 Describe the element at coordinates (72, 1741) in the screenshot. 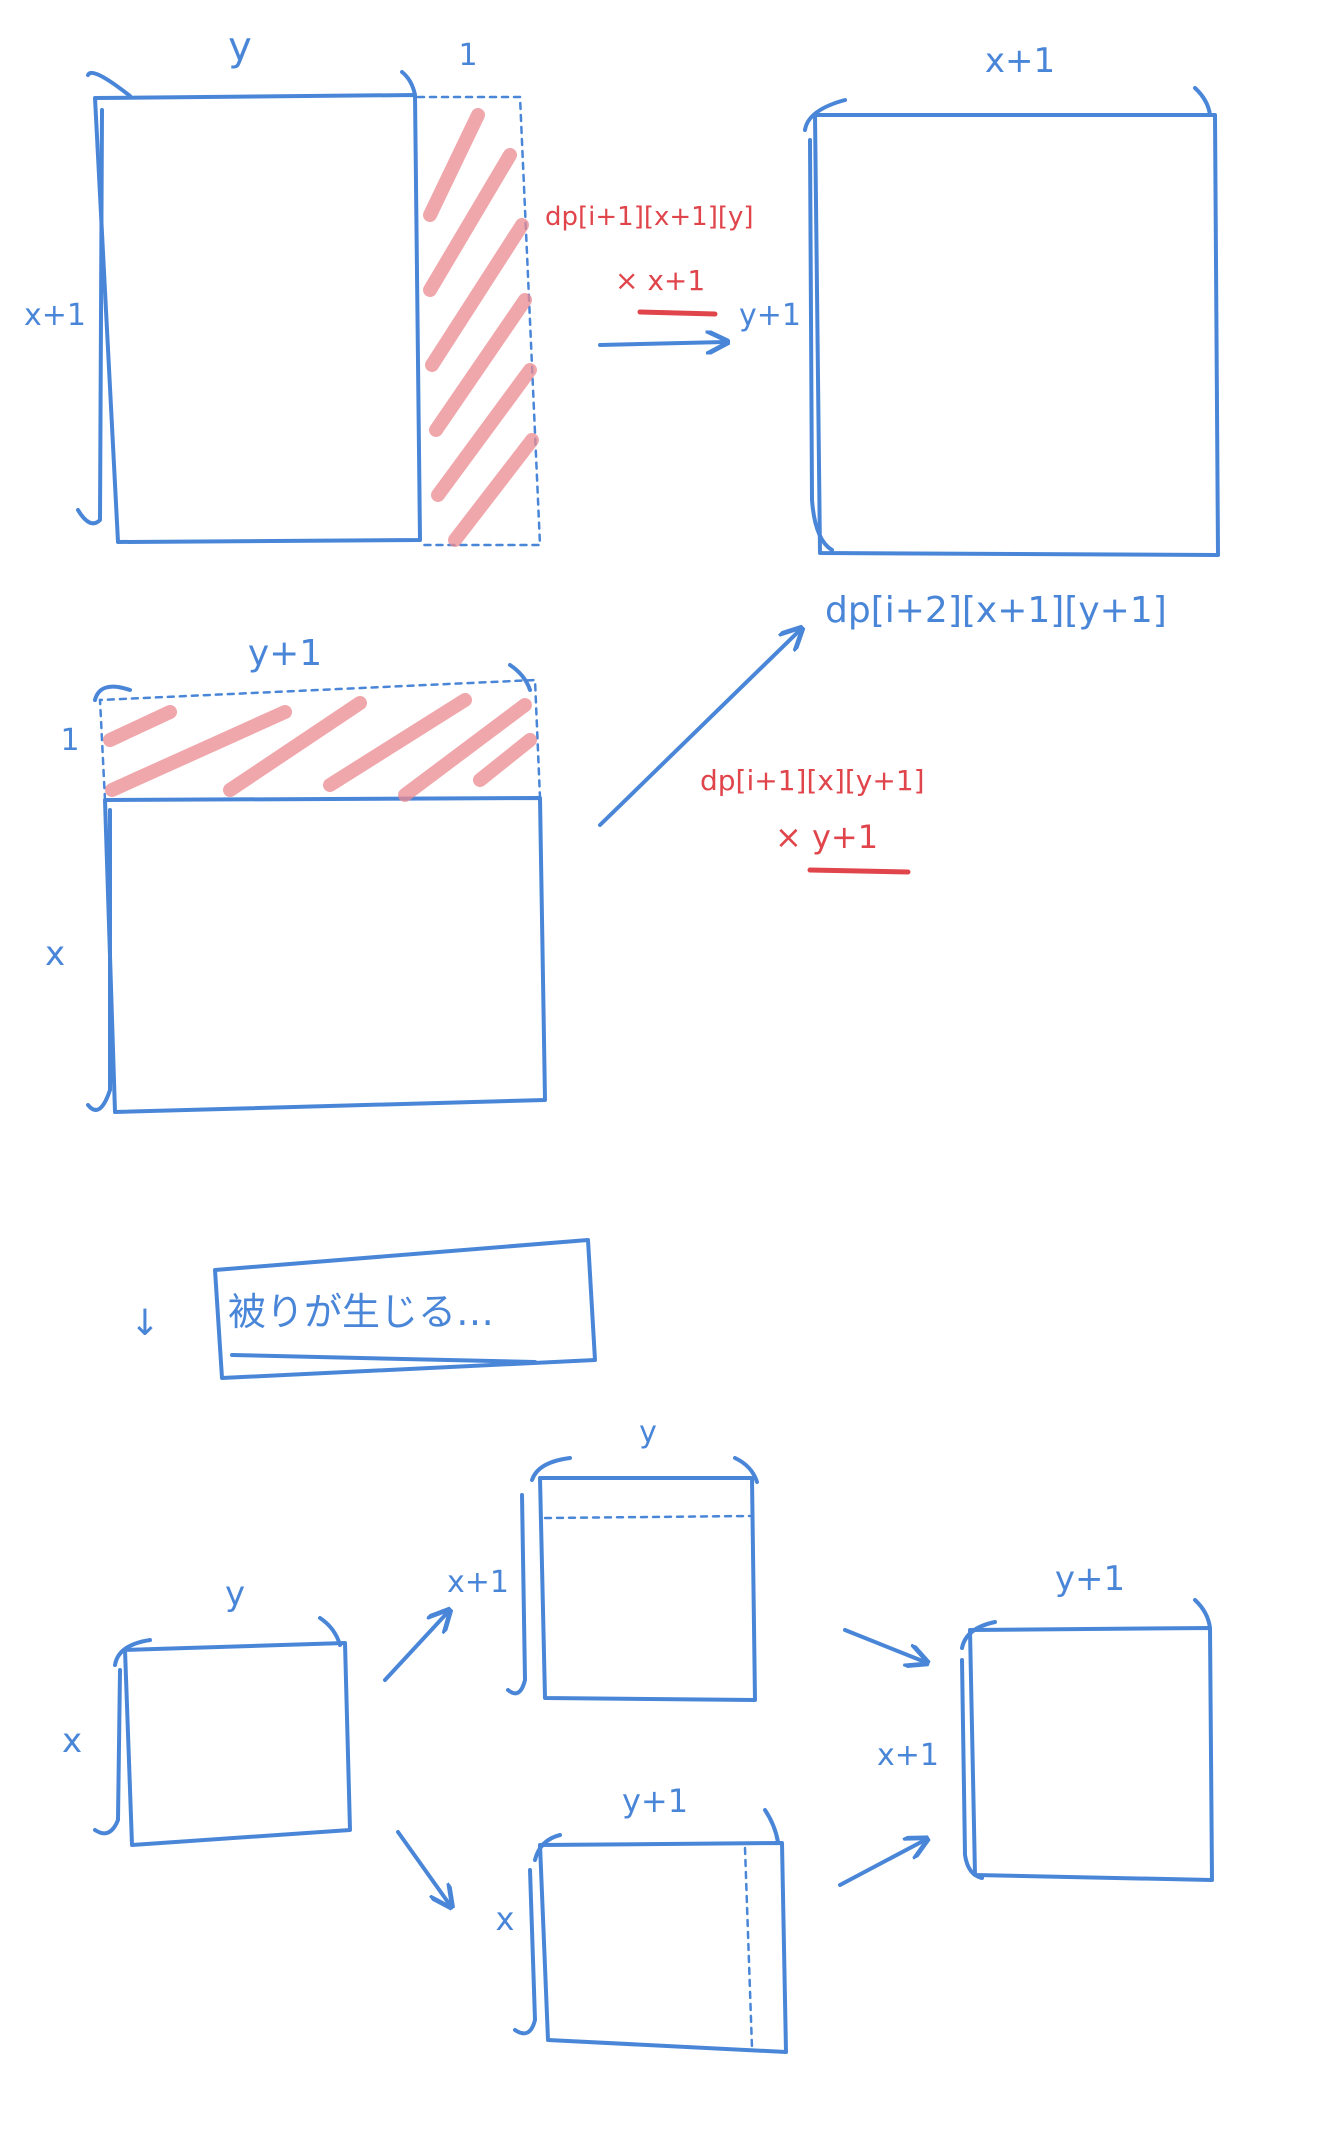

I see `bottom-start-side-label: x` at that location.